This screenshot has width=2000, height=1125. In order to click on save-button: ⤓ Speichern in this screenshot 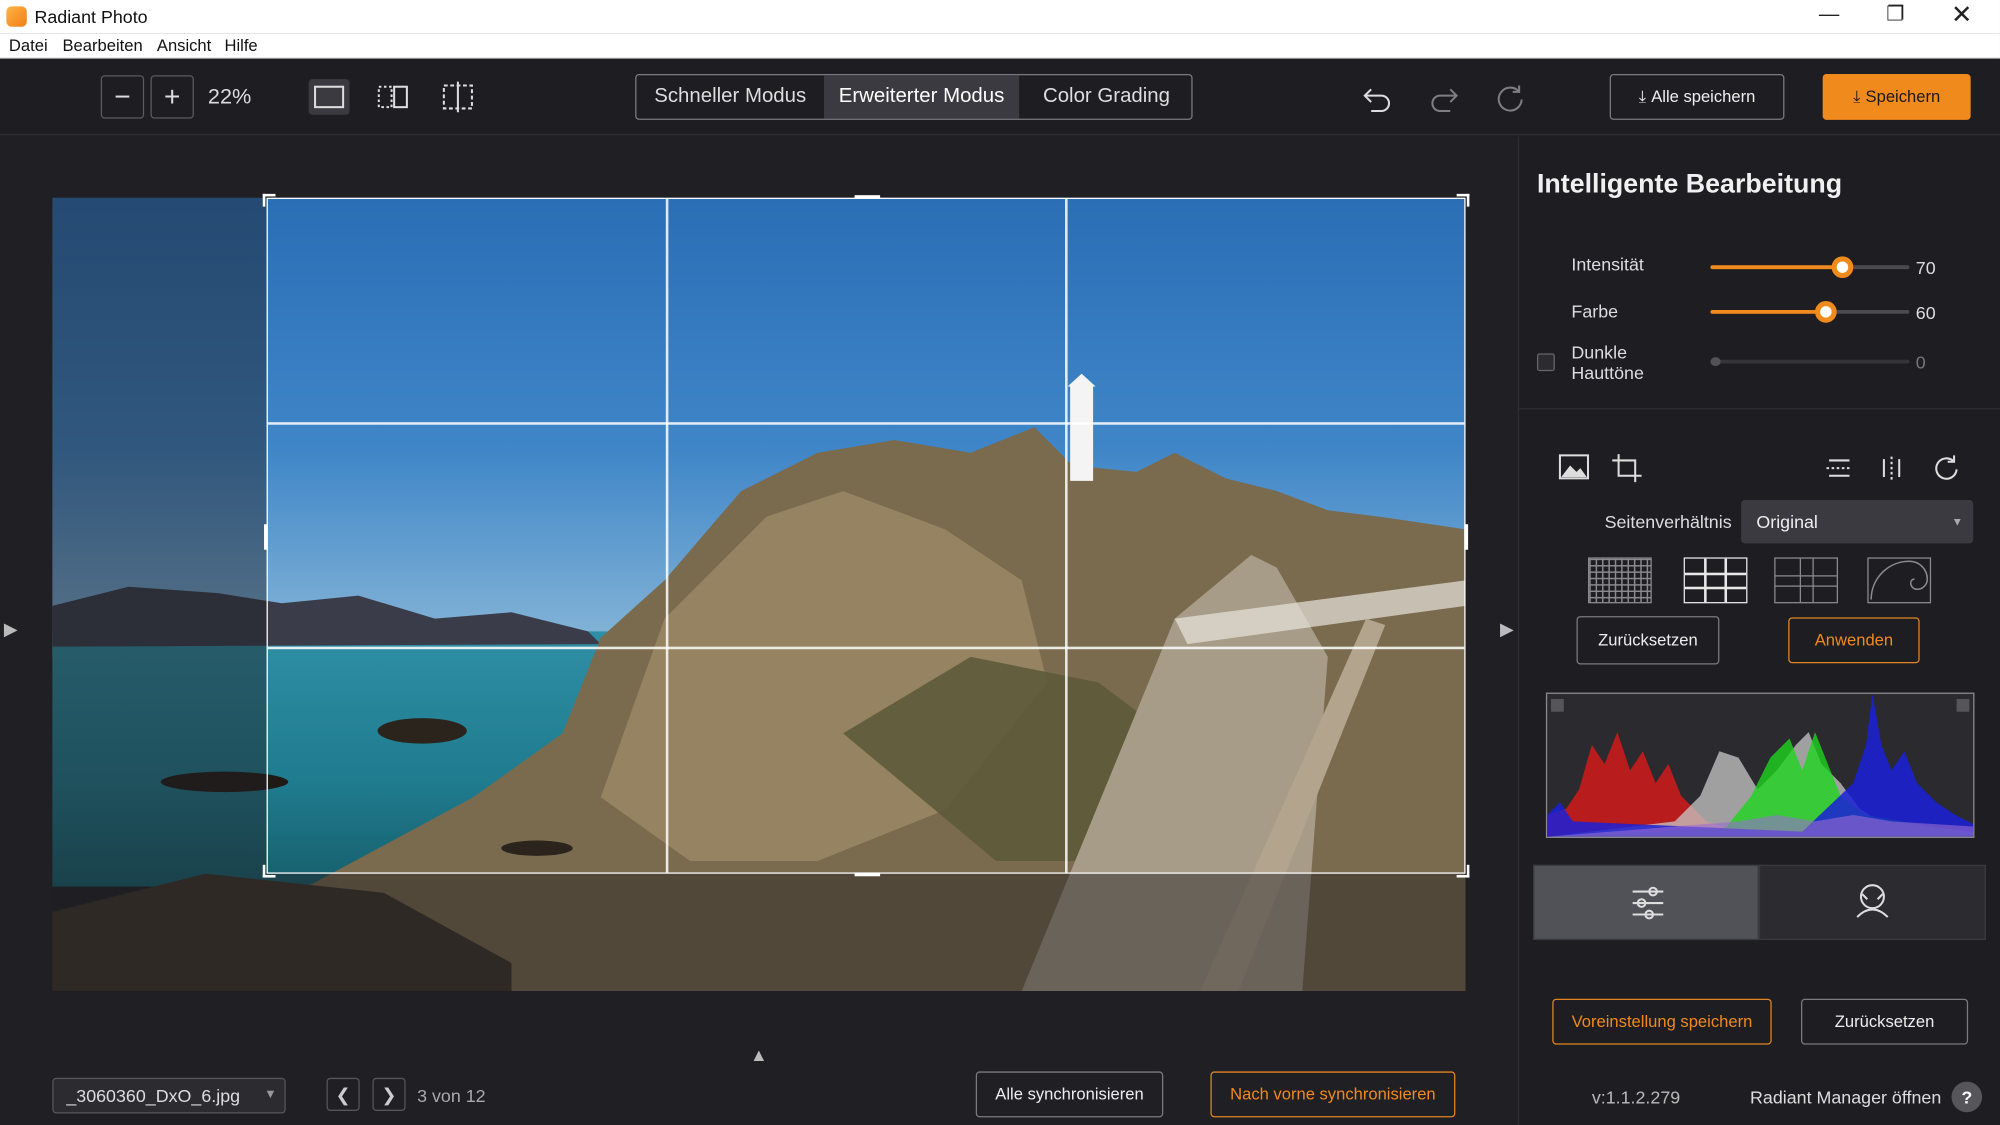, I will do `click(1896, 96)`.